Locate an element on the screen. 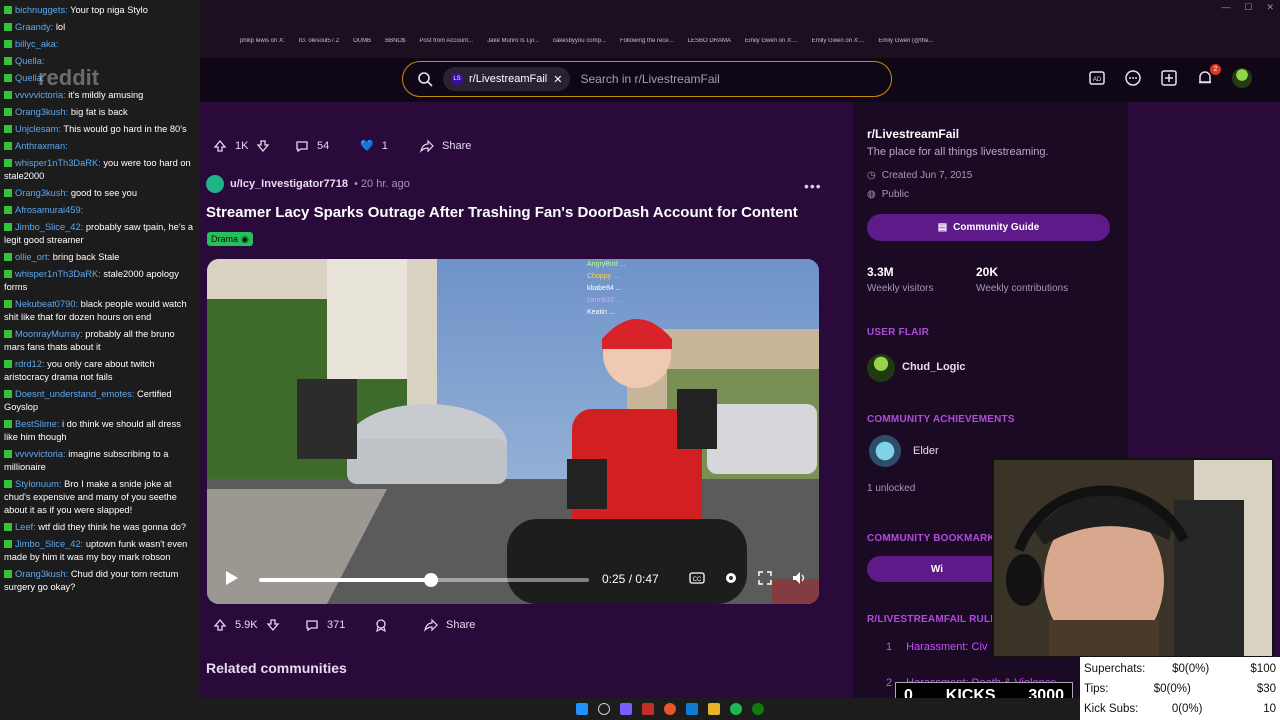 This screenshot has width=1280, height=720. store-icon is located at coordinates (692, 709).